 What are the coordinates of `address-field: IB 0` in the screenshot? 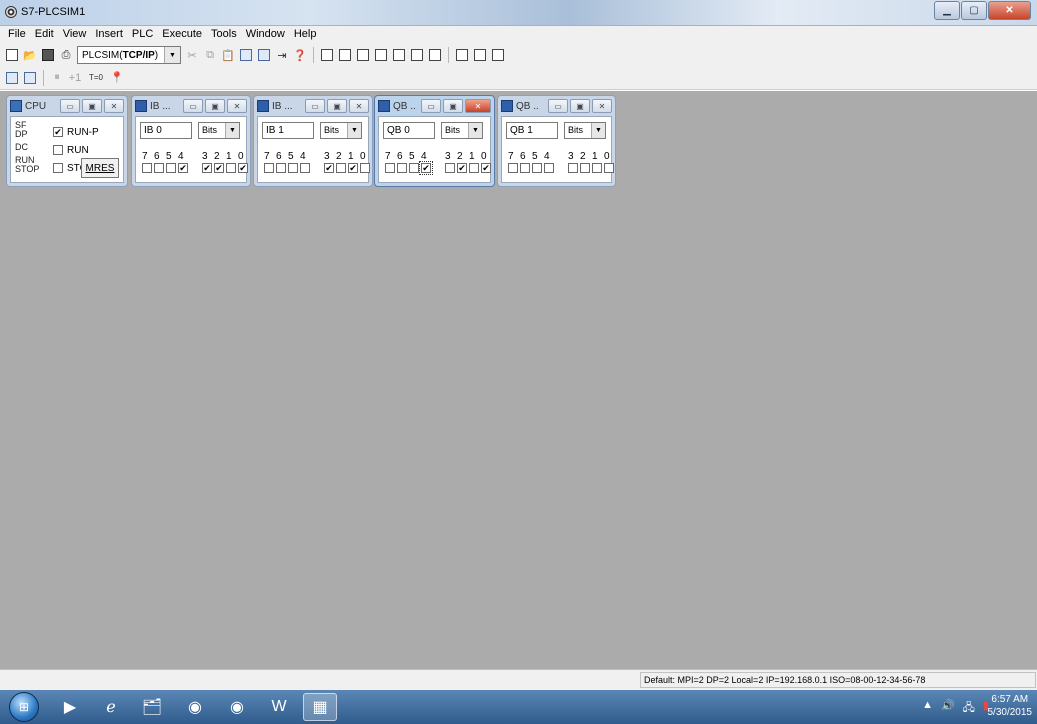 It's located at (166, 130).